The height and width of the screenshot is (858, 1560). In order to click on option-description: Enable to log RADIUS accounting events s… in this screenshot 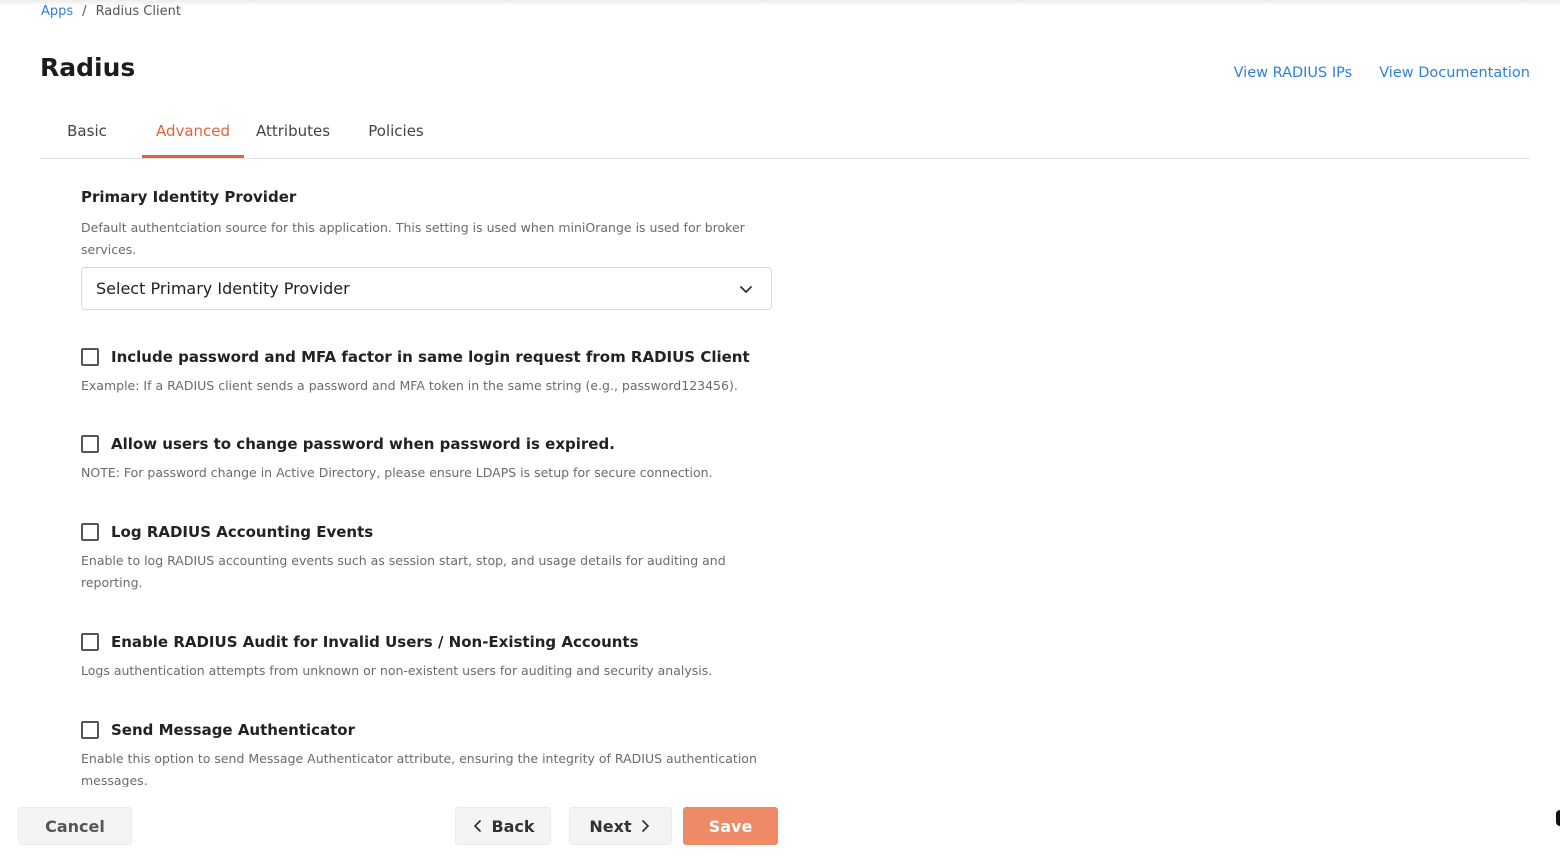, I will do `click(403, 571)`.